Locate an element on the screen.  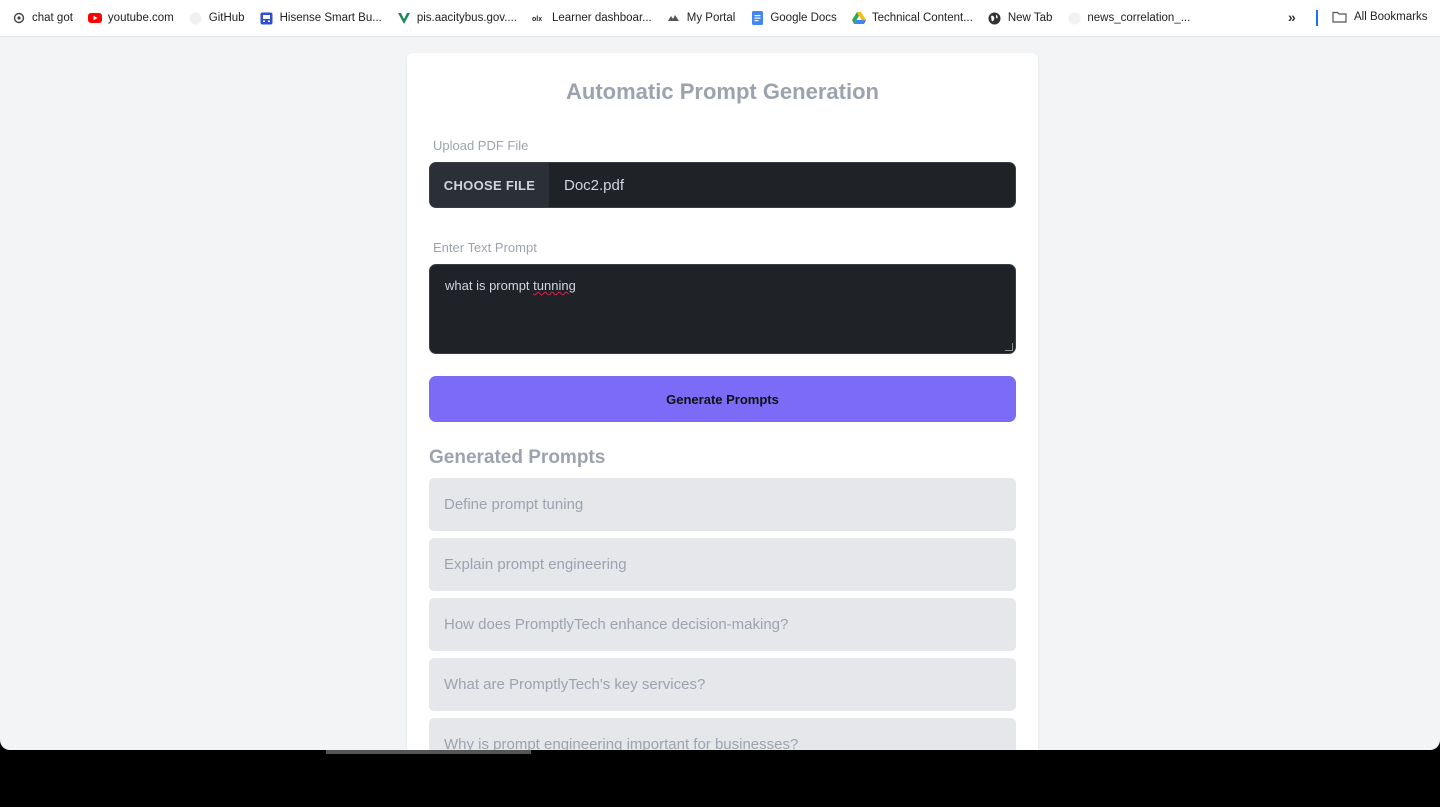
bookmark-label: chat got is located at coordinates (52, 18).